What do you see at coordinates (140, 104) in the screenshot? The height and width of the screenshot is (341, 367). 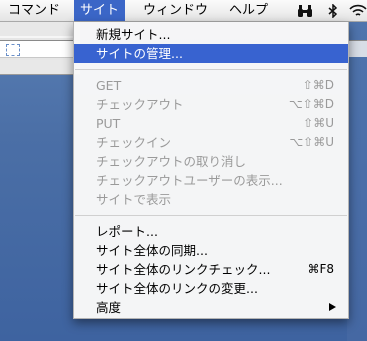 I see `menu-item-label: チェックアウト` at bounding box center [140, 104].